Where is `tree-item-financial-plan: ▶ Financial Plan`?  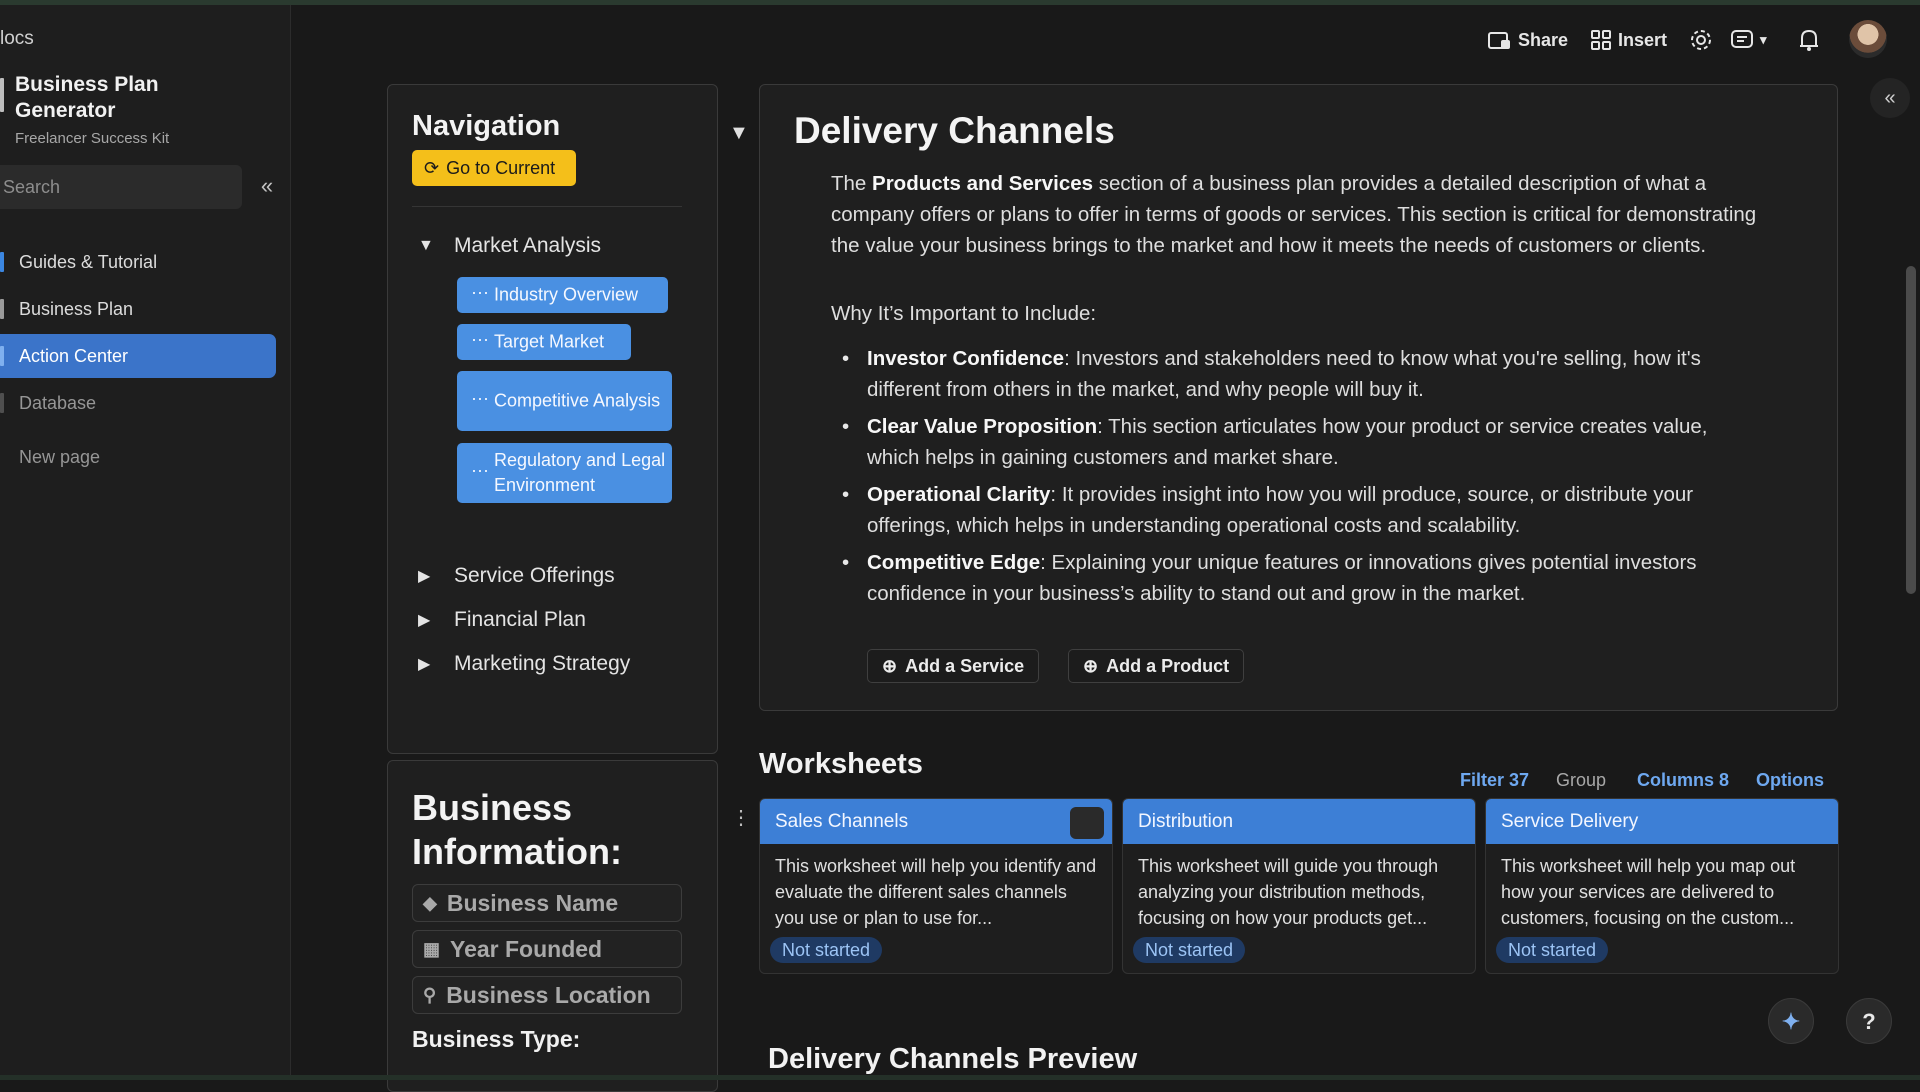
tree-item-financial-plan: ▶ Financial Plan is located at coordinates (502, 620).